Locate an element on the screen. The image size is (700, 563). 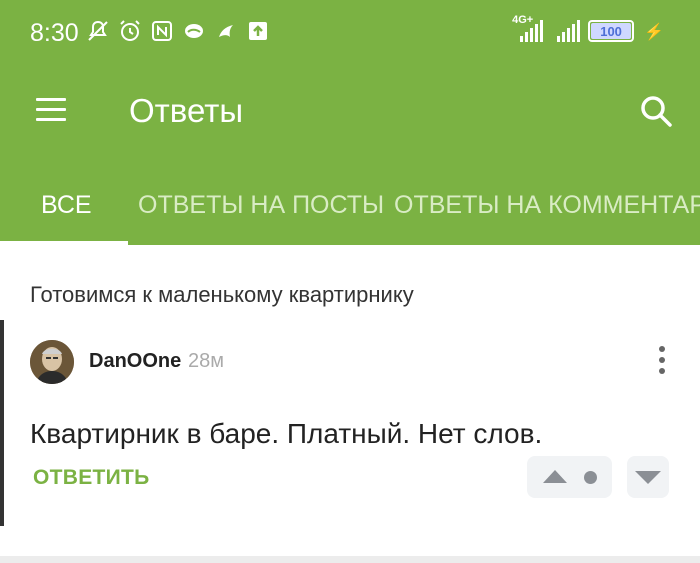
signal-strength-icon is located at coordinates (569, 30).